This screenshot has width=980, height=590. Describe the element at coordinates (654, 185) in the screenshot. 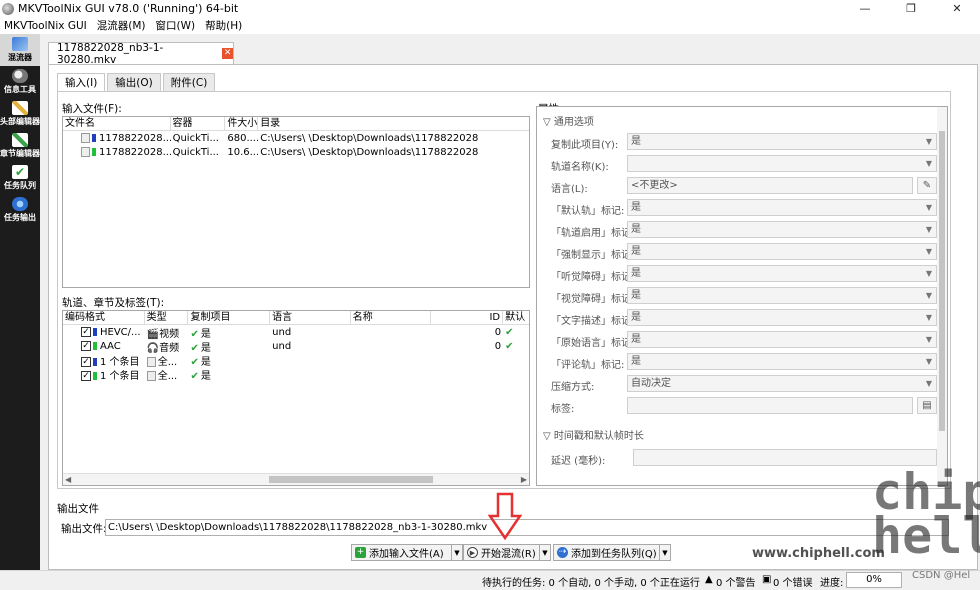

I see `property-value-text: <不更改>` at that location.